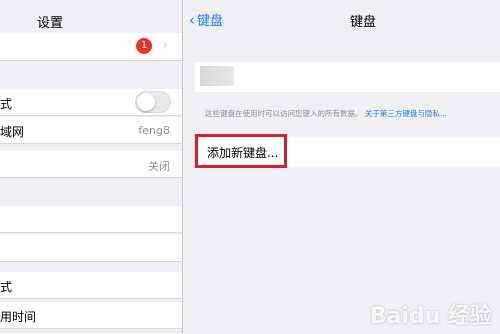  Describe the element at coordinates (210, 21) in the screenshot. I see `back-button-label: 键盘` at that location.